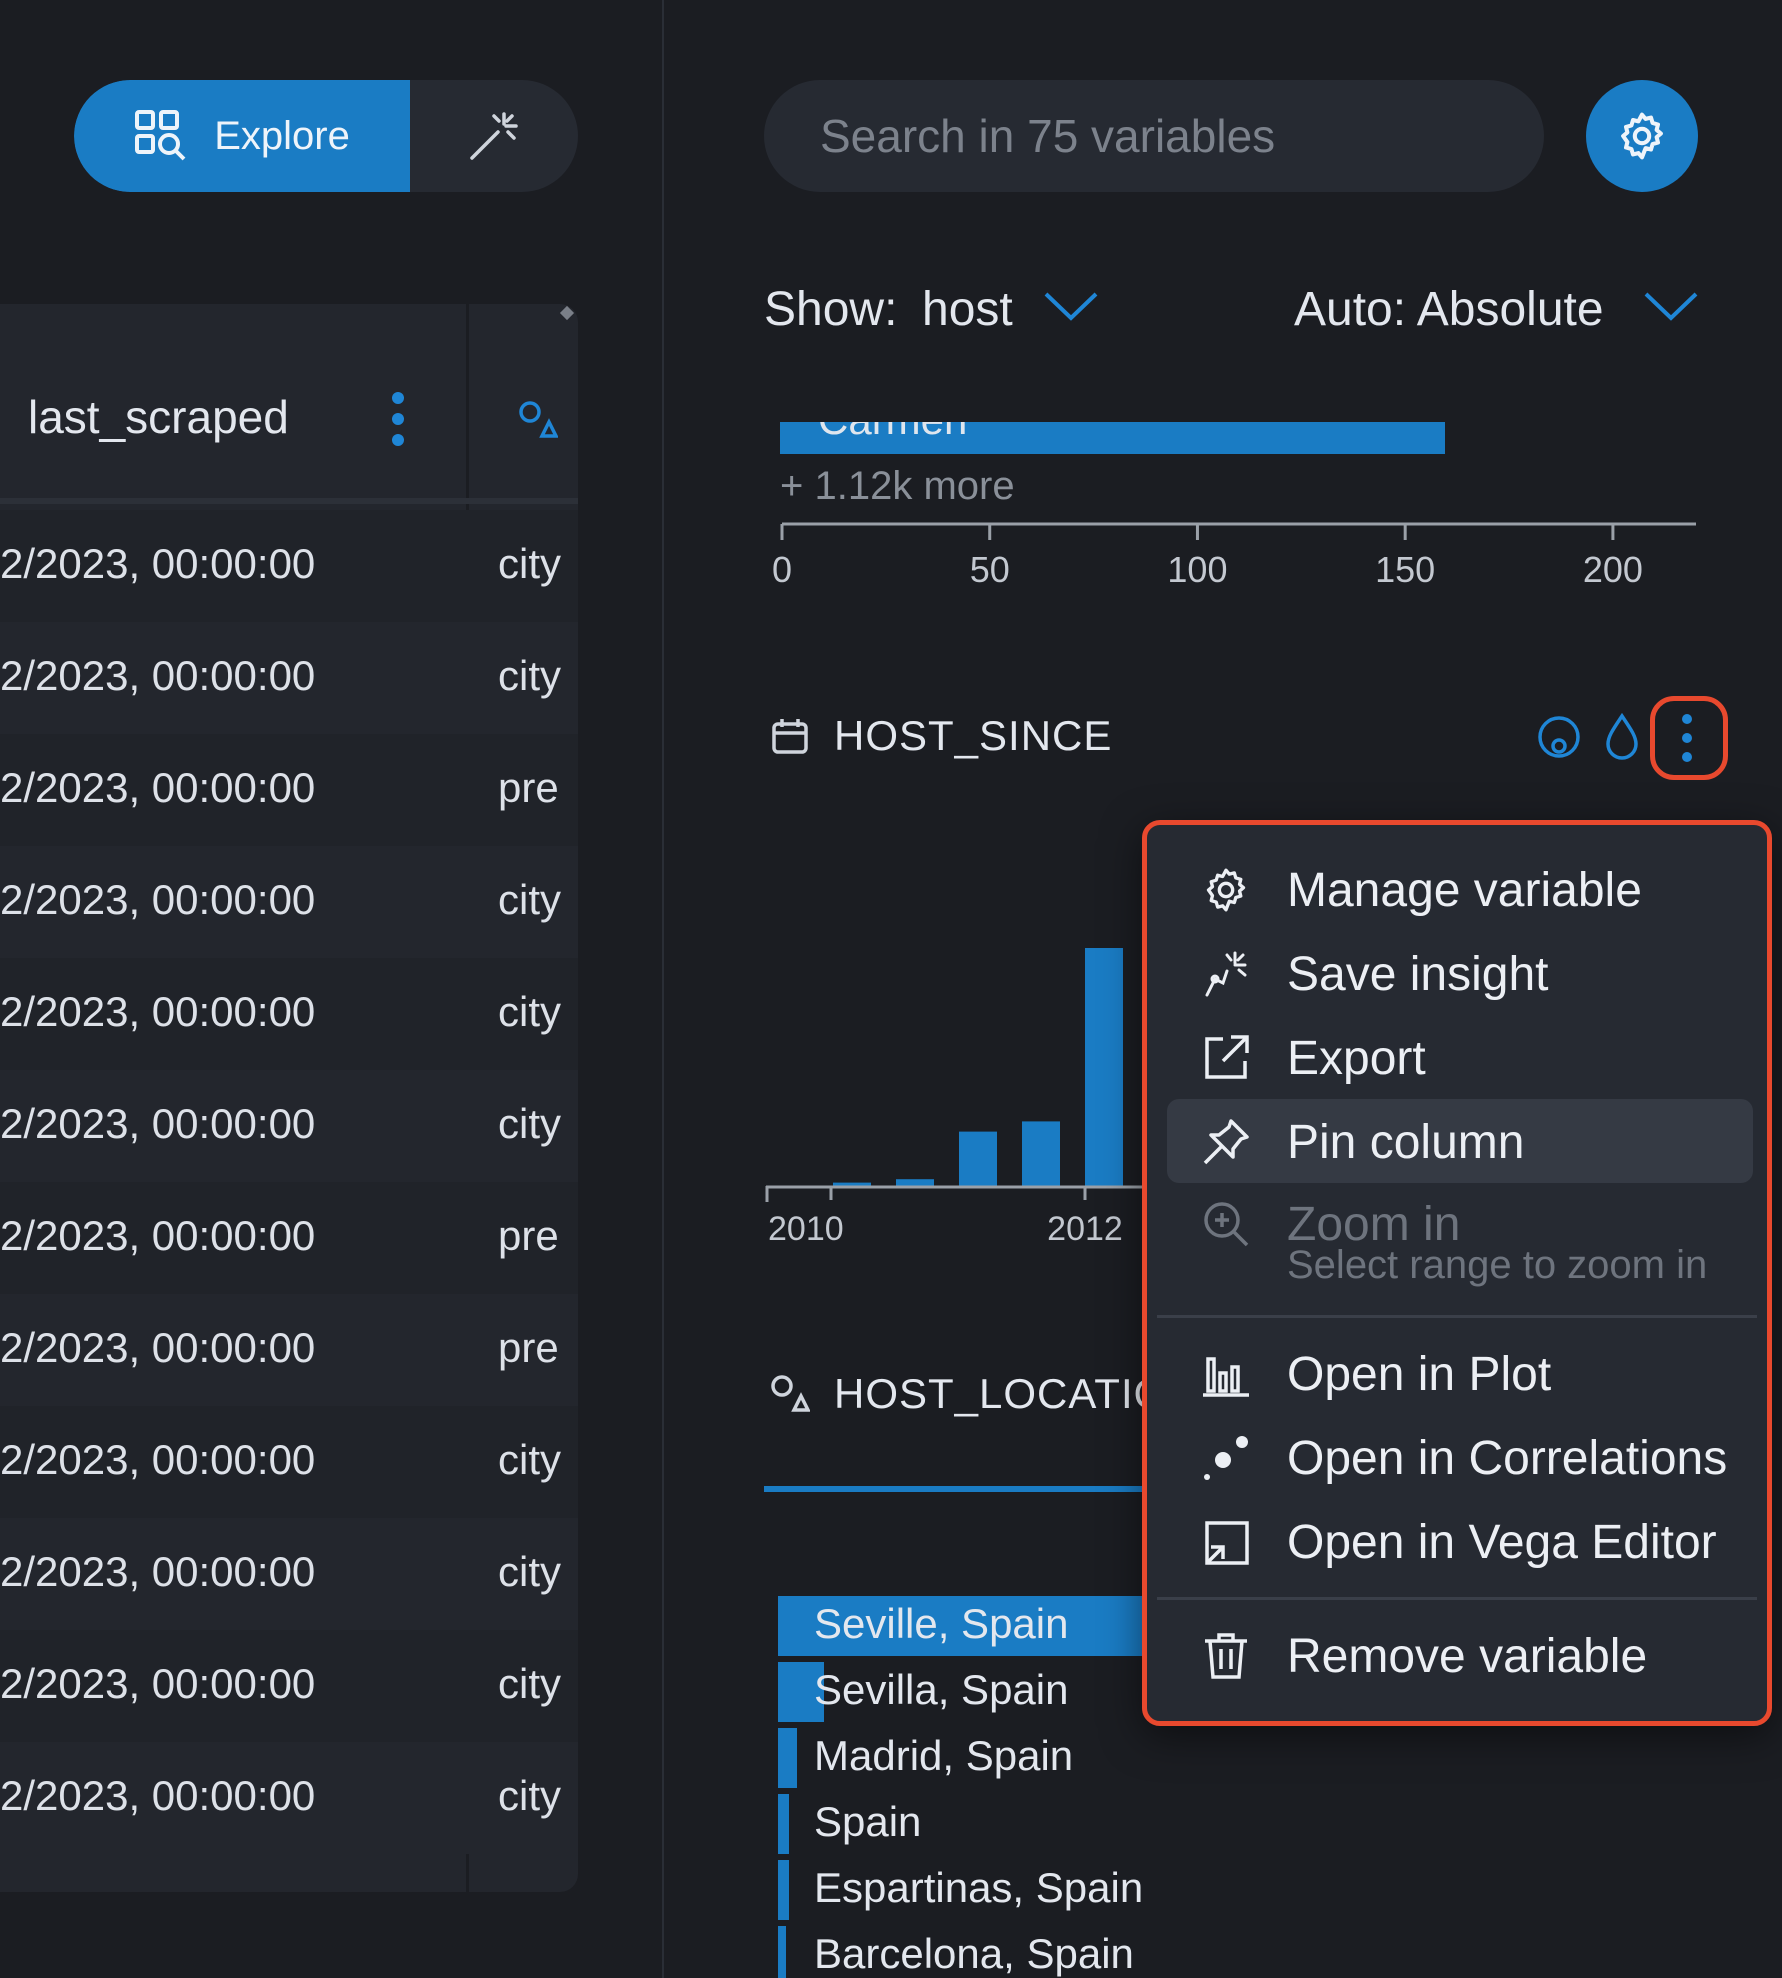  What do you see at coordinates (897, 486) in the screenshot?
I see `more-items-text: + 1.12k more` at bounding box center [897, 486].